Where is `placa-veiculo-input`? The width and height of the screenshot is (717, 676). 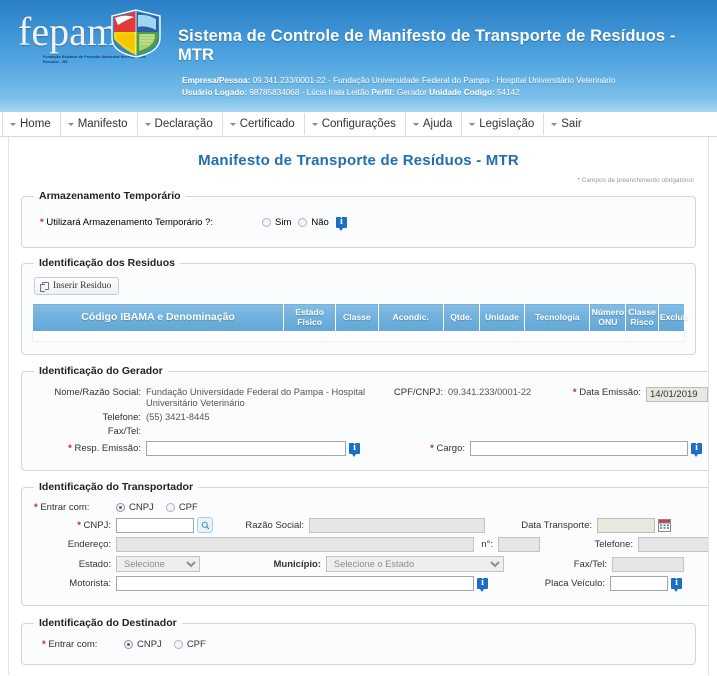 placa-veiculo-input is located at coordinates (639, 583).